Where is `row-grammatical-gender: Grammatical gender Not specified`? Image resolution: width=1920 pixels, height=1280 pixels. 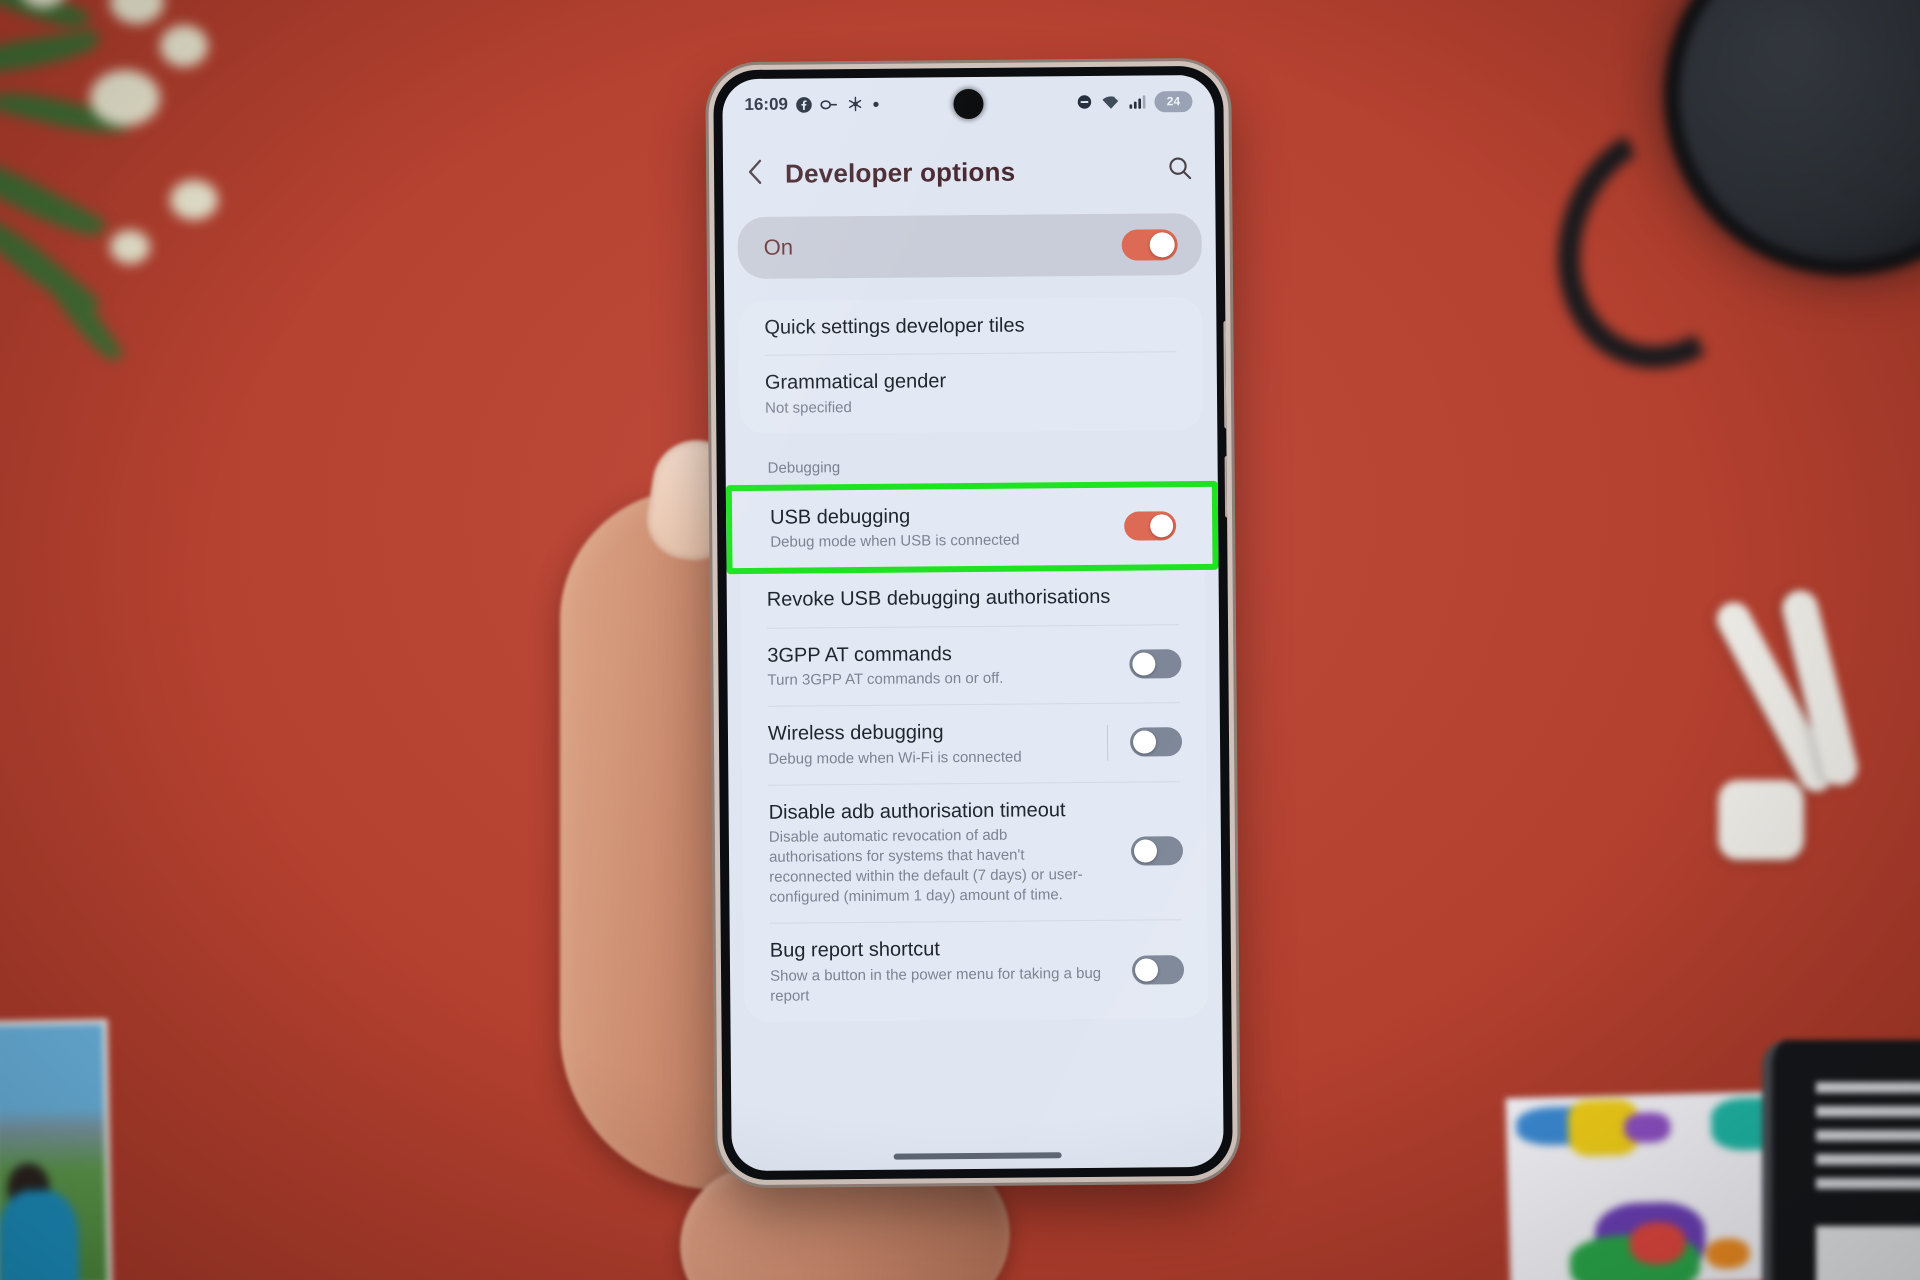
row-grammatical-gender: Grammatical gender Not specified is located at coordinates (971, 393).